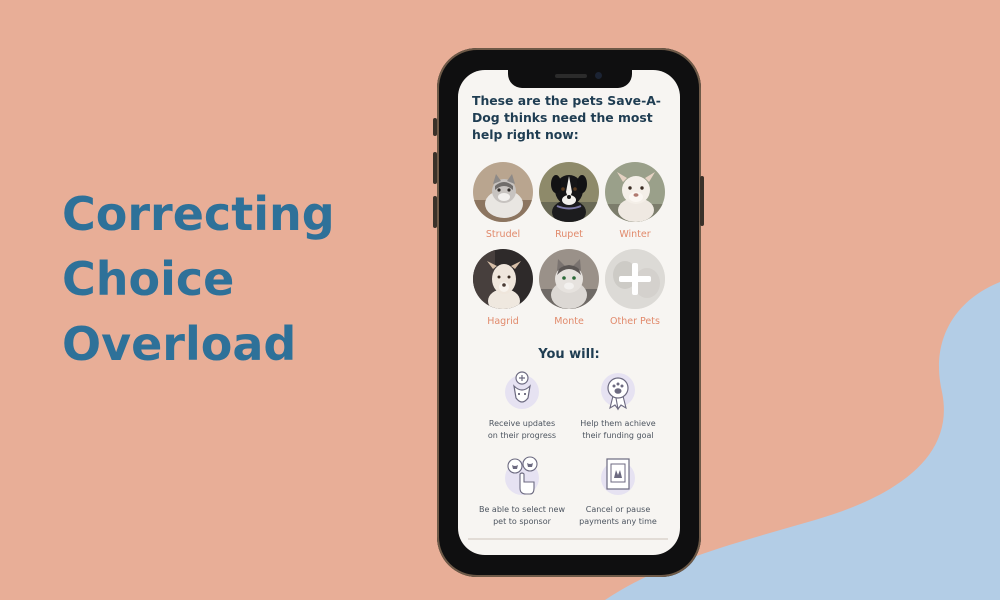 The width and height of the screenshot is (1000, 600). I want to click on pet-name: Strudel, so click(503, 234).